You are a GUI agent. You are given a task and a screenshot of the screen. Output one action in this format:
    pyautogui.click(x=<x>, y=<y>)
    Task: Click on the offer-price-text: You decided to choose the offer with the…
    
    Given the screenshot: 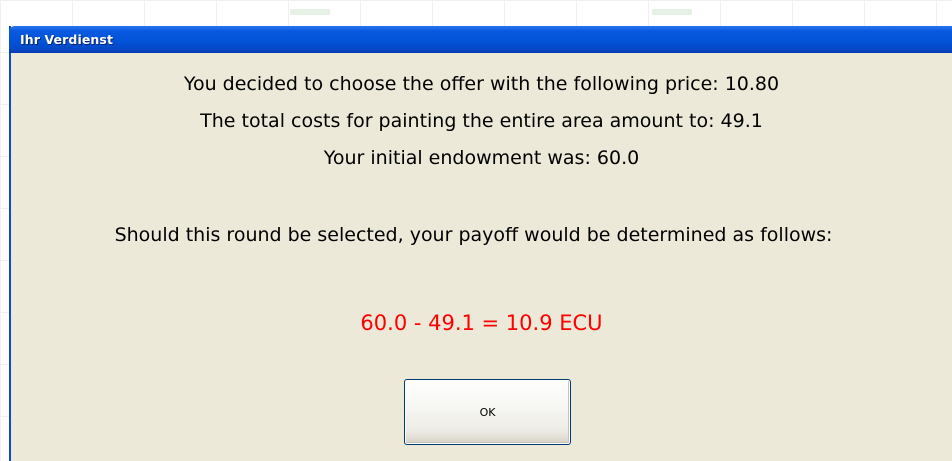 What is the action you would take?
    pyautogui.click(x=481, y=84)
    